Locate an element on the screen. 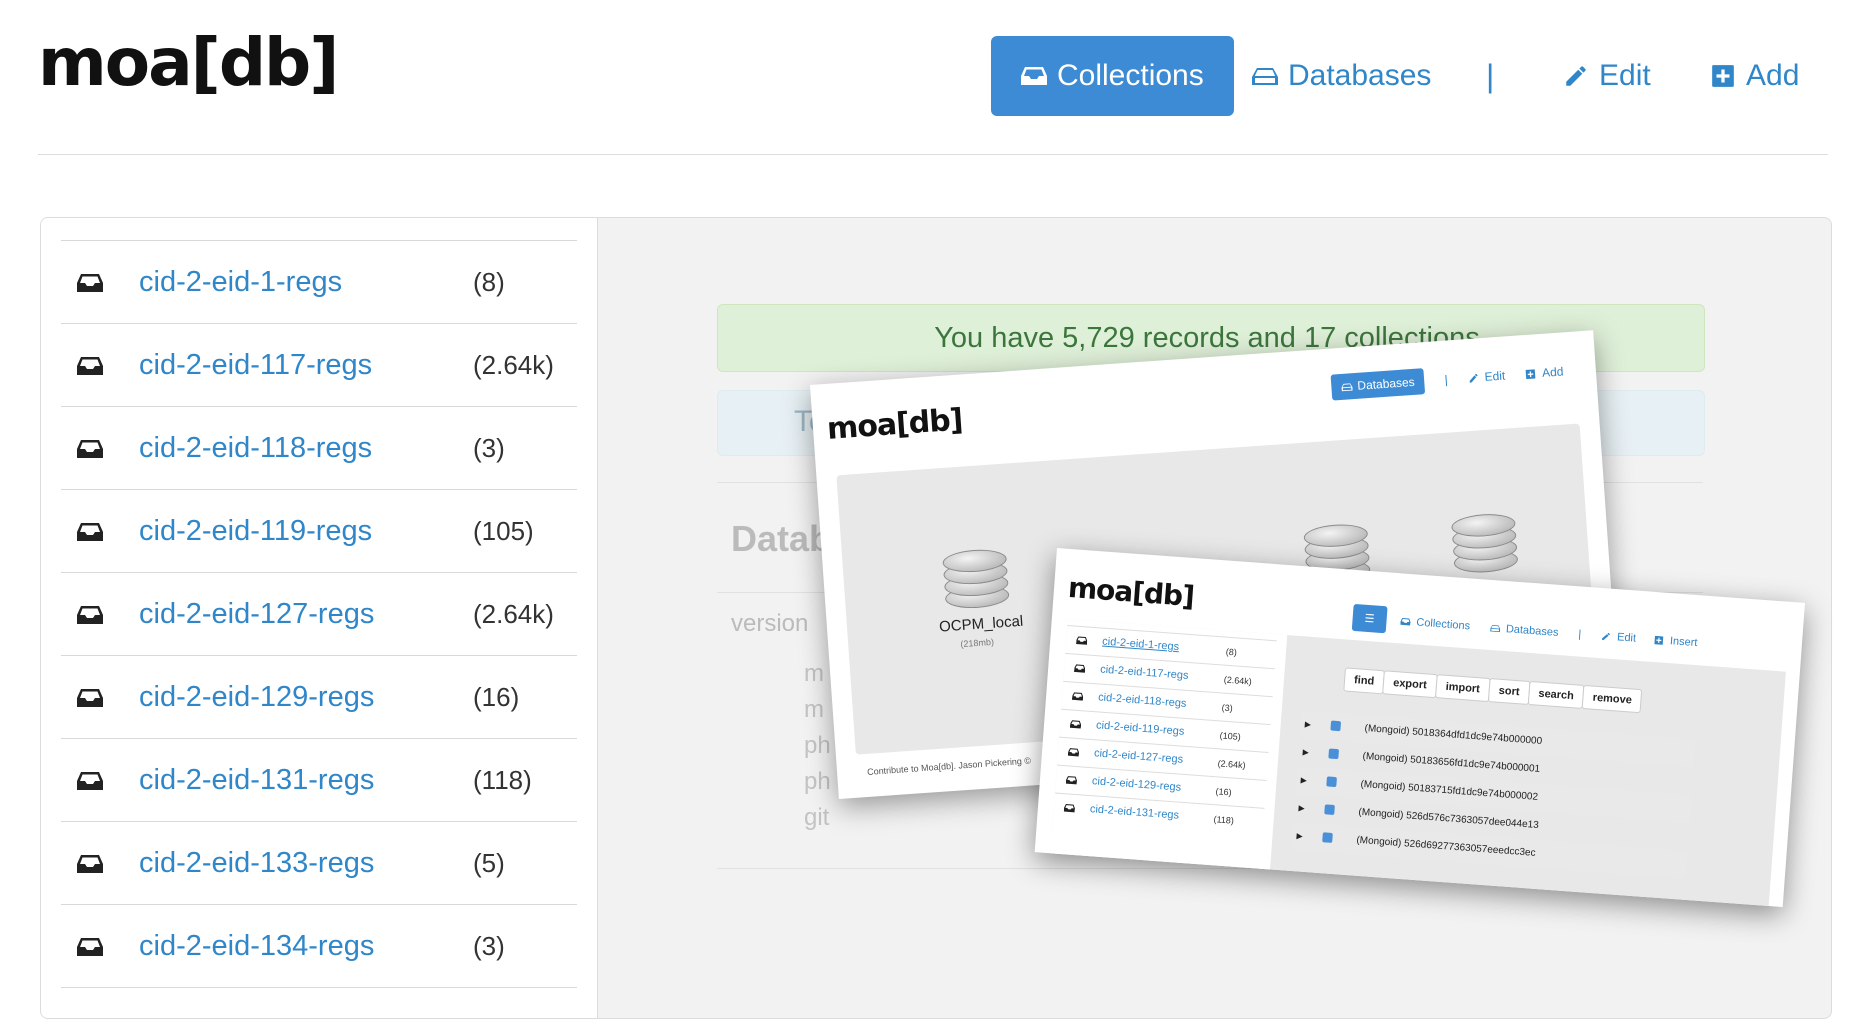 This screenshot has width=1866, height=1019. export-button: export is located at coordinates (1410, 684).